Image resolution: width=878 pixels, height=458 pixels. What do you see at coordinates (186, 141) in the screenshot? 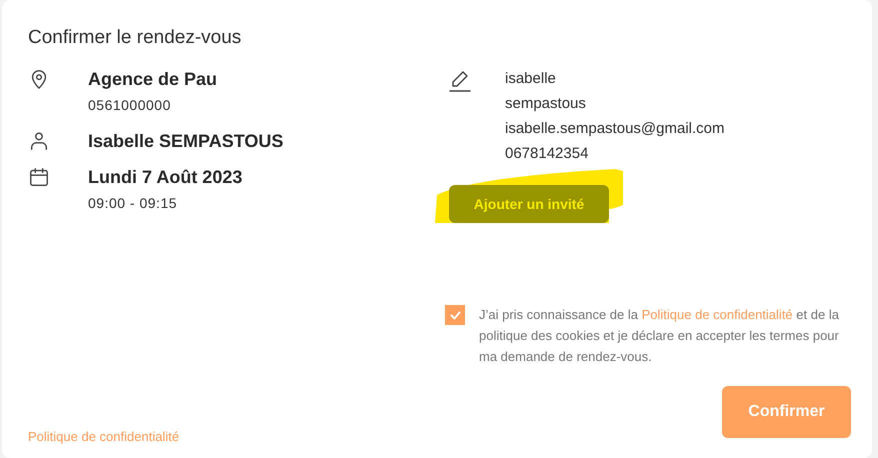
I see `detail-title: Isabelle SEMPASTOUS` at bounding box center [186, 141].